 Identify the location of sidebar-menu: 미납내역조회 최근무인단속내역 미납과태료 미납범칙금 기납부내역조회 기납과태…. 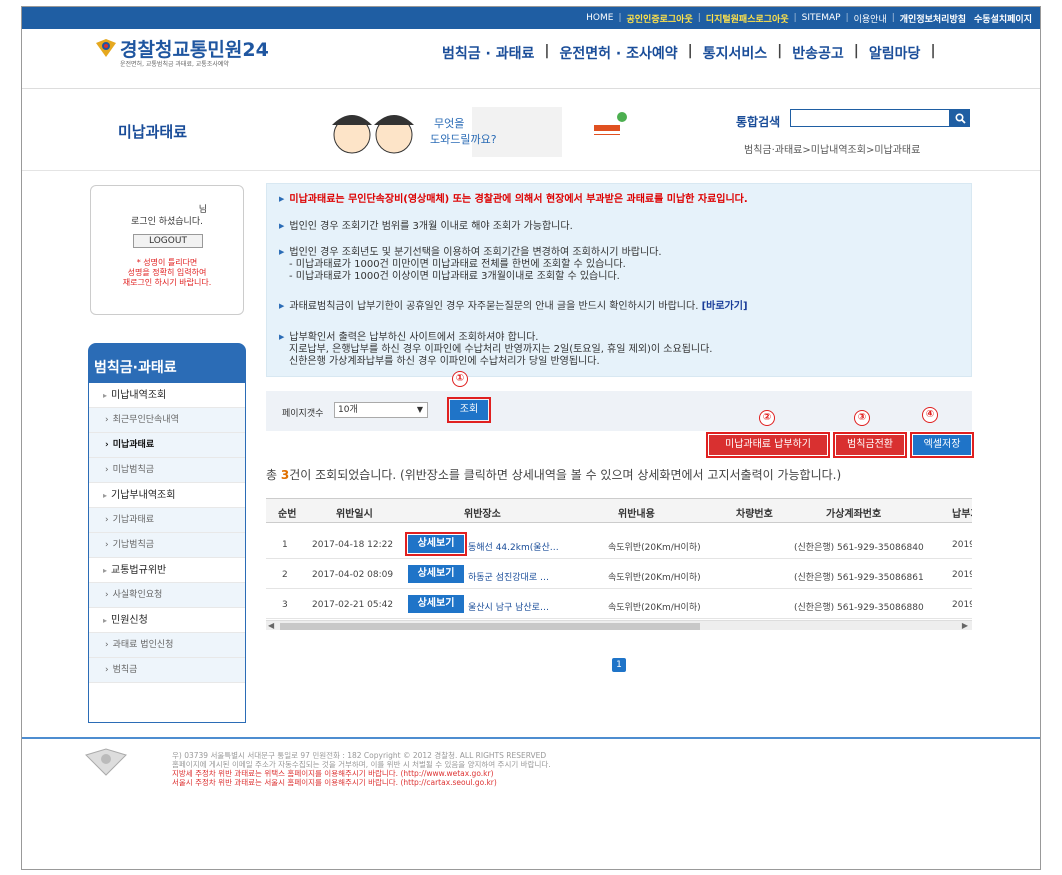
(167, 553).